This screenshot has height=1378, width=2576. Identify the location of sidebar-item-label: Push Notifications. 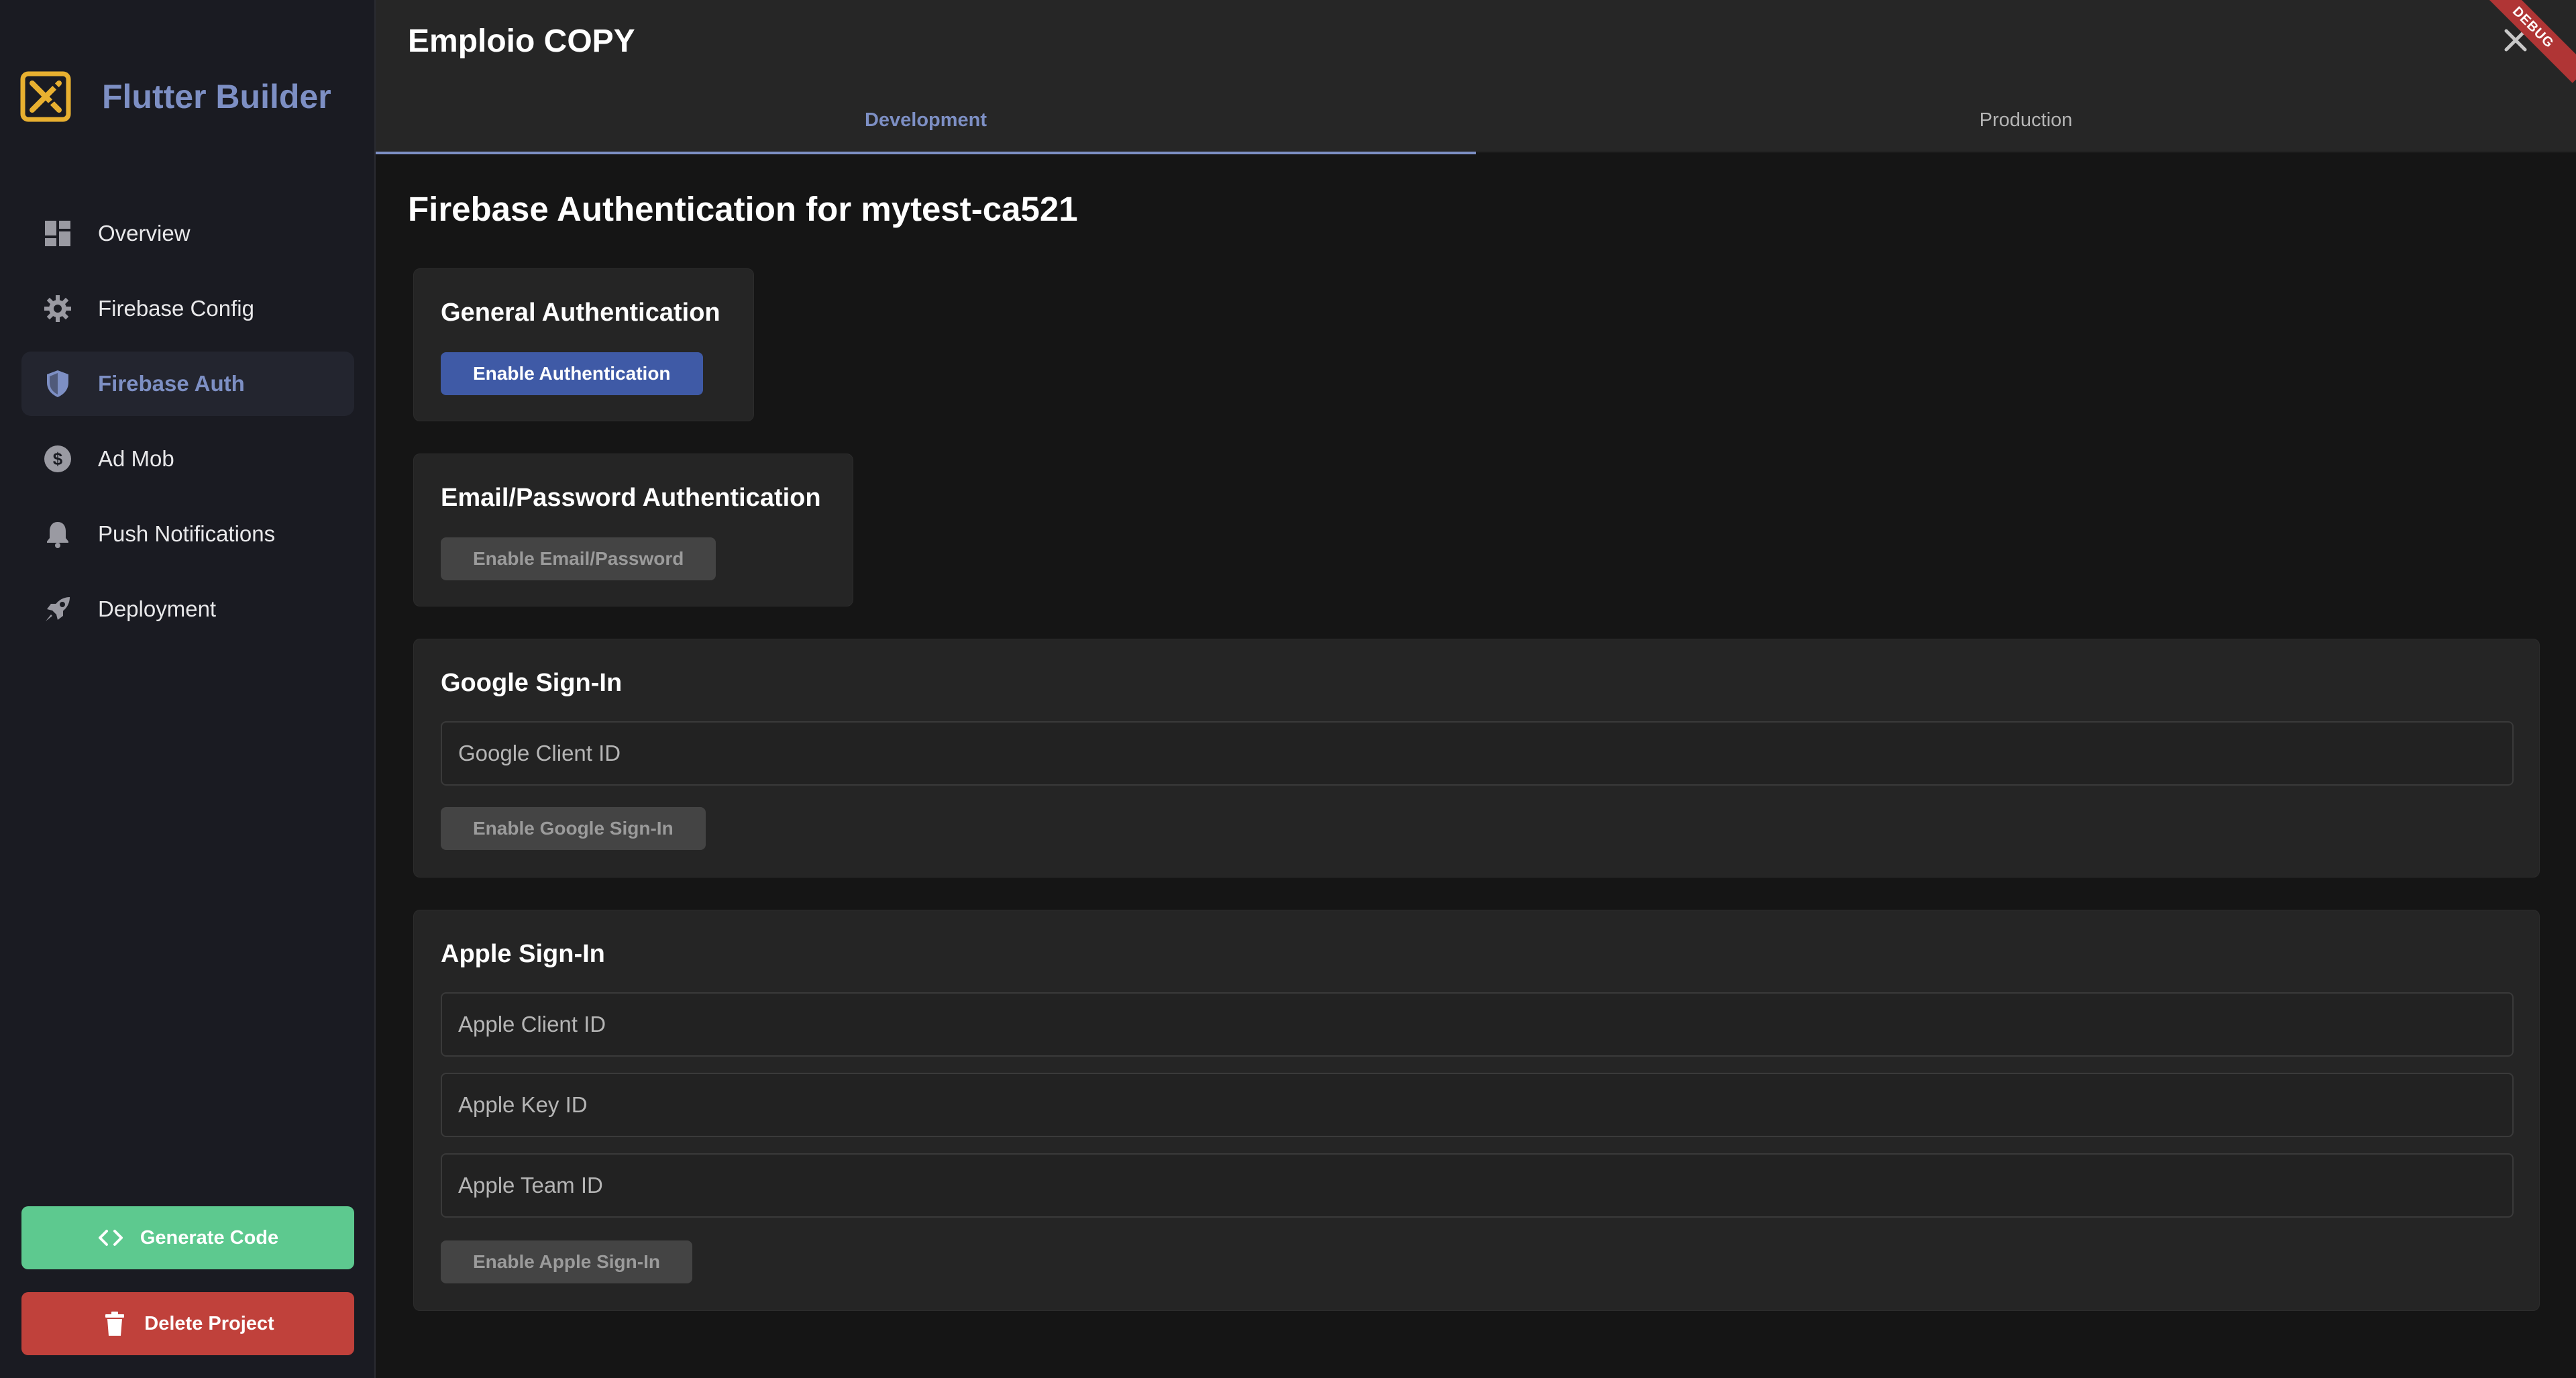
(187, 533).